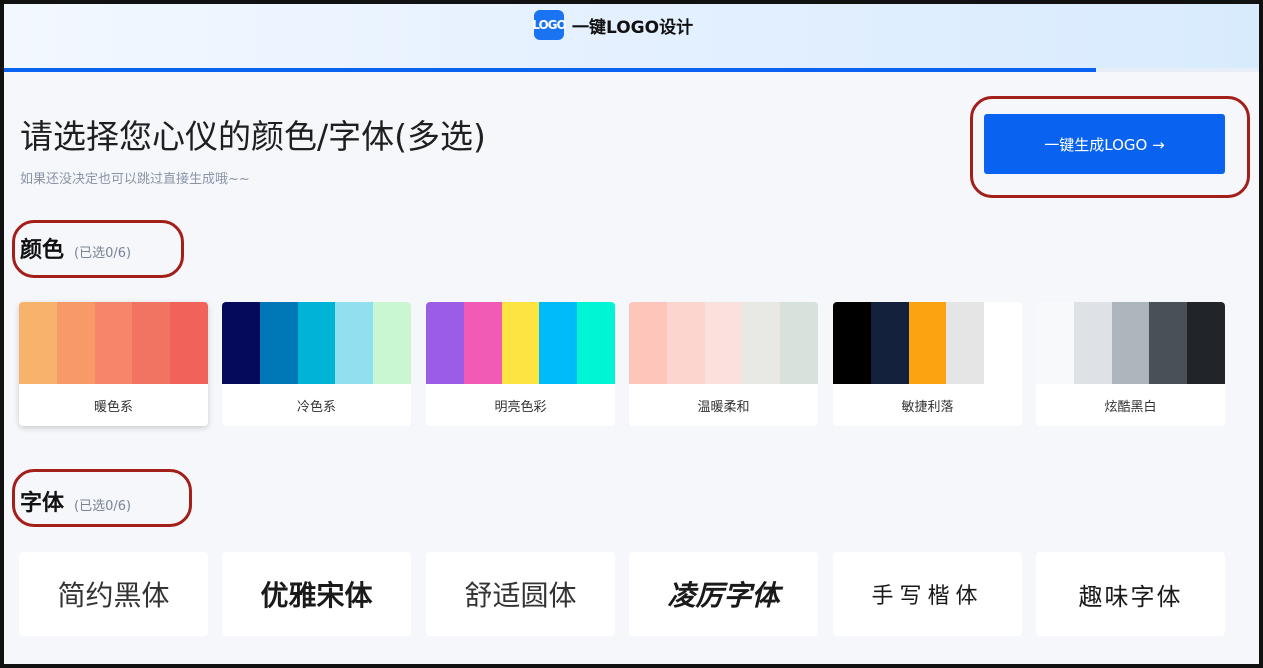 Image resolution: width=1263 pixels, height=668 pixels. Describe the element at coordinates (316, 407) in the screenshot. I see `palette-label: 冷色系` at that location.